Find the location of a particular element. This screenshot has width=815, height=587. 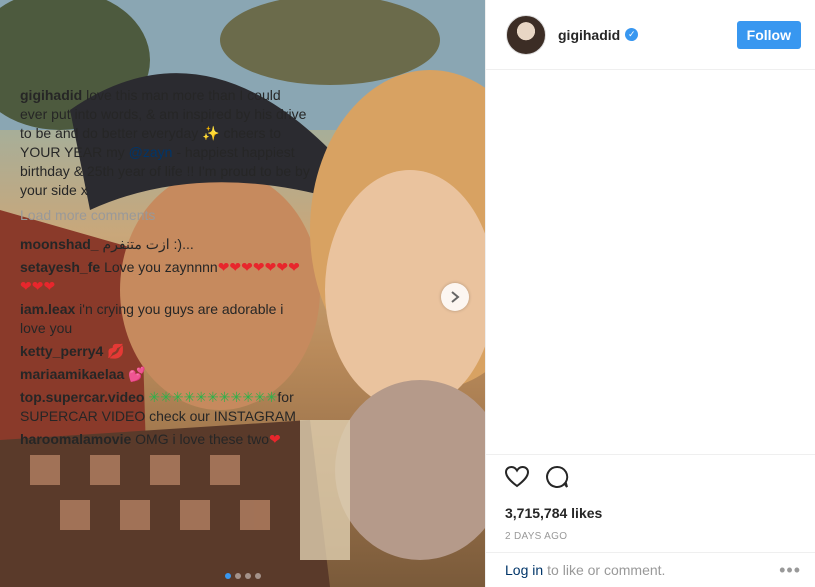

comment-username: iam.leax is located at coordinates (47, 309).